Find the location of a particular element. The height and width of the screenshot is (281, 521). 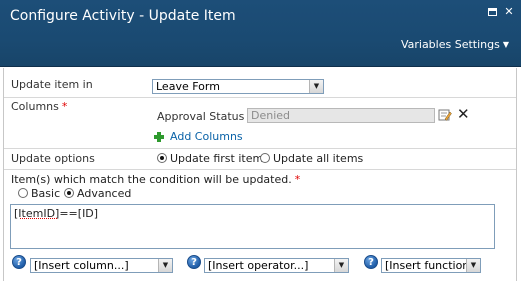

add-columns-link: Add Columns is located at coordinates (206, 136).